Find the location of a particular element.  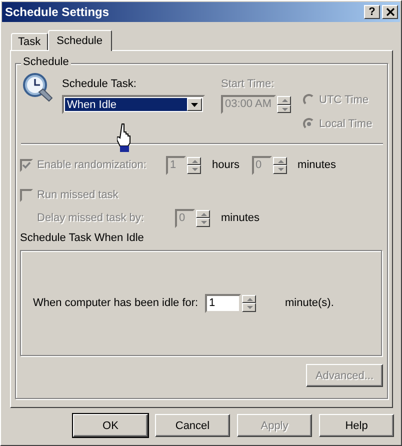

dialog-button: Help is located at coordinates (356, 425).